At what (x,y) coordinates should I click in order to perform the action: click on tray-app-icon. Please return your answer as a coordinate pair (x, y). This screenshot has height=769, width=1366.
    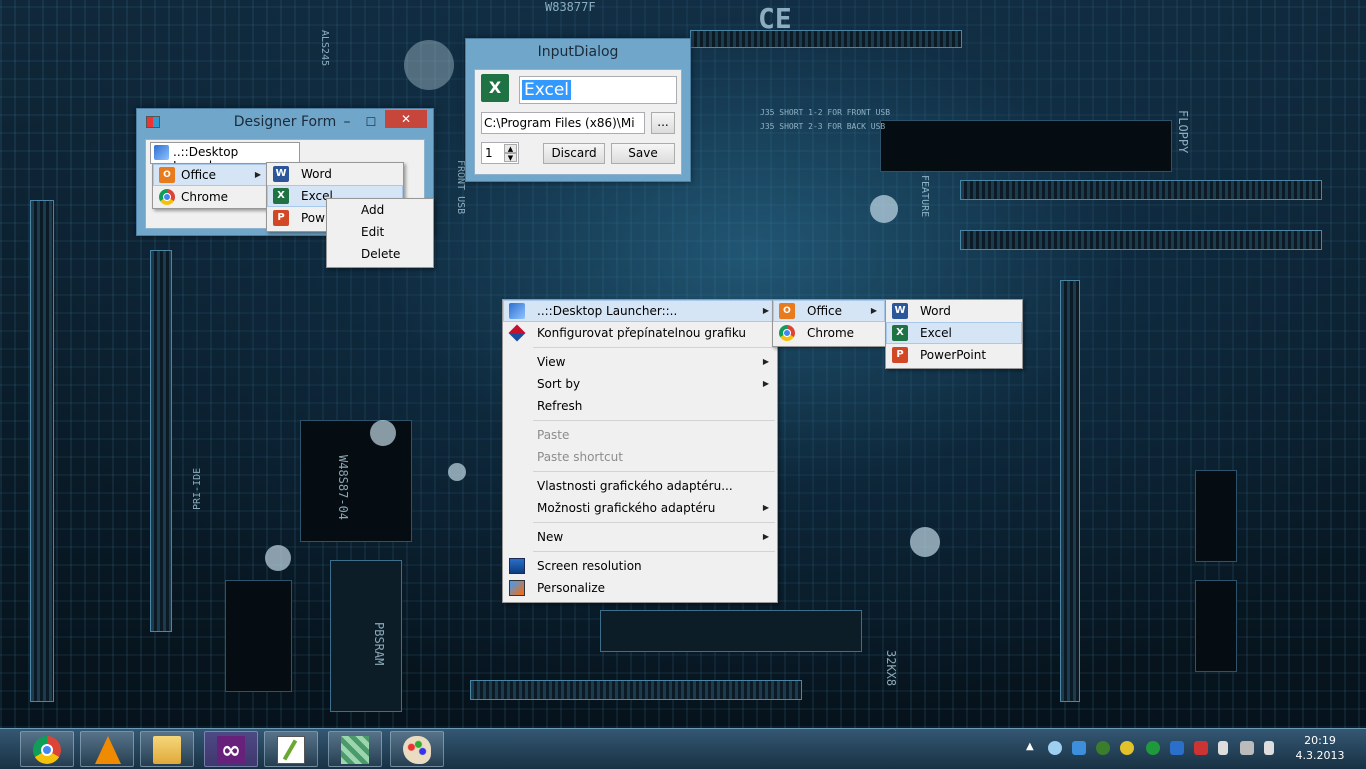
    Looking at the image, I should click on (1127, 748).